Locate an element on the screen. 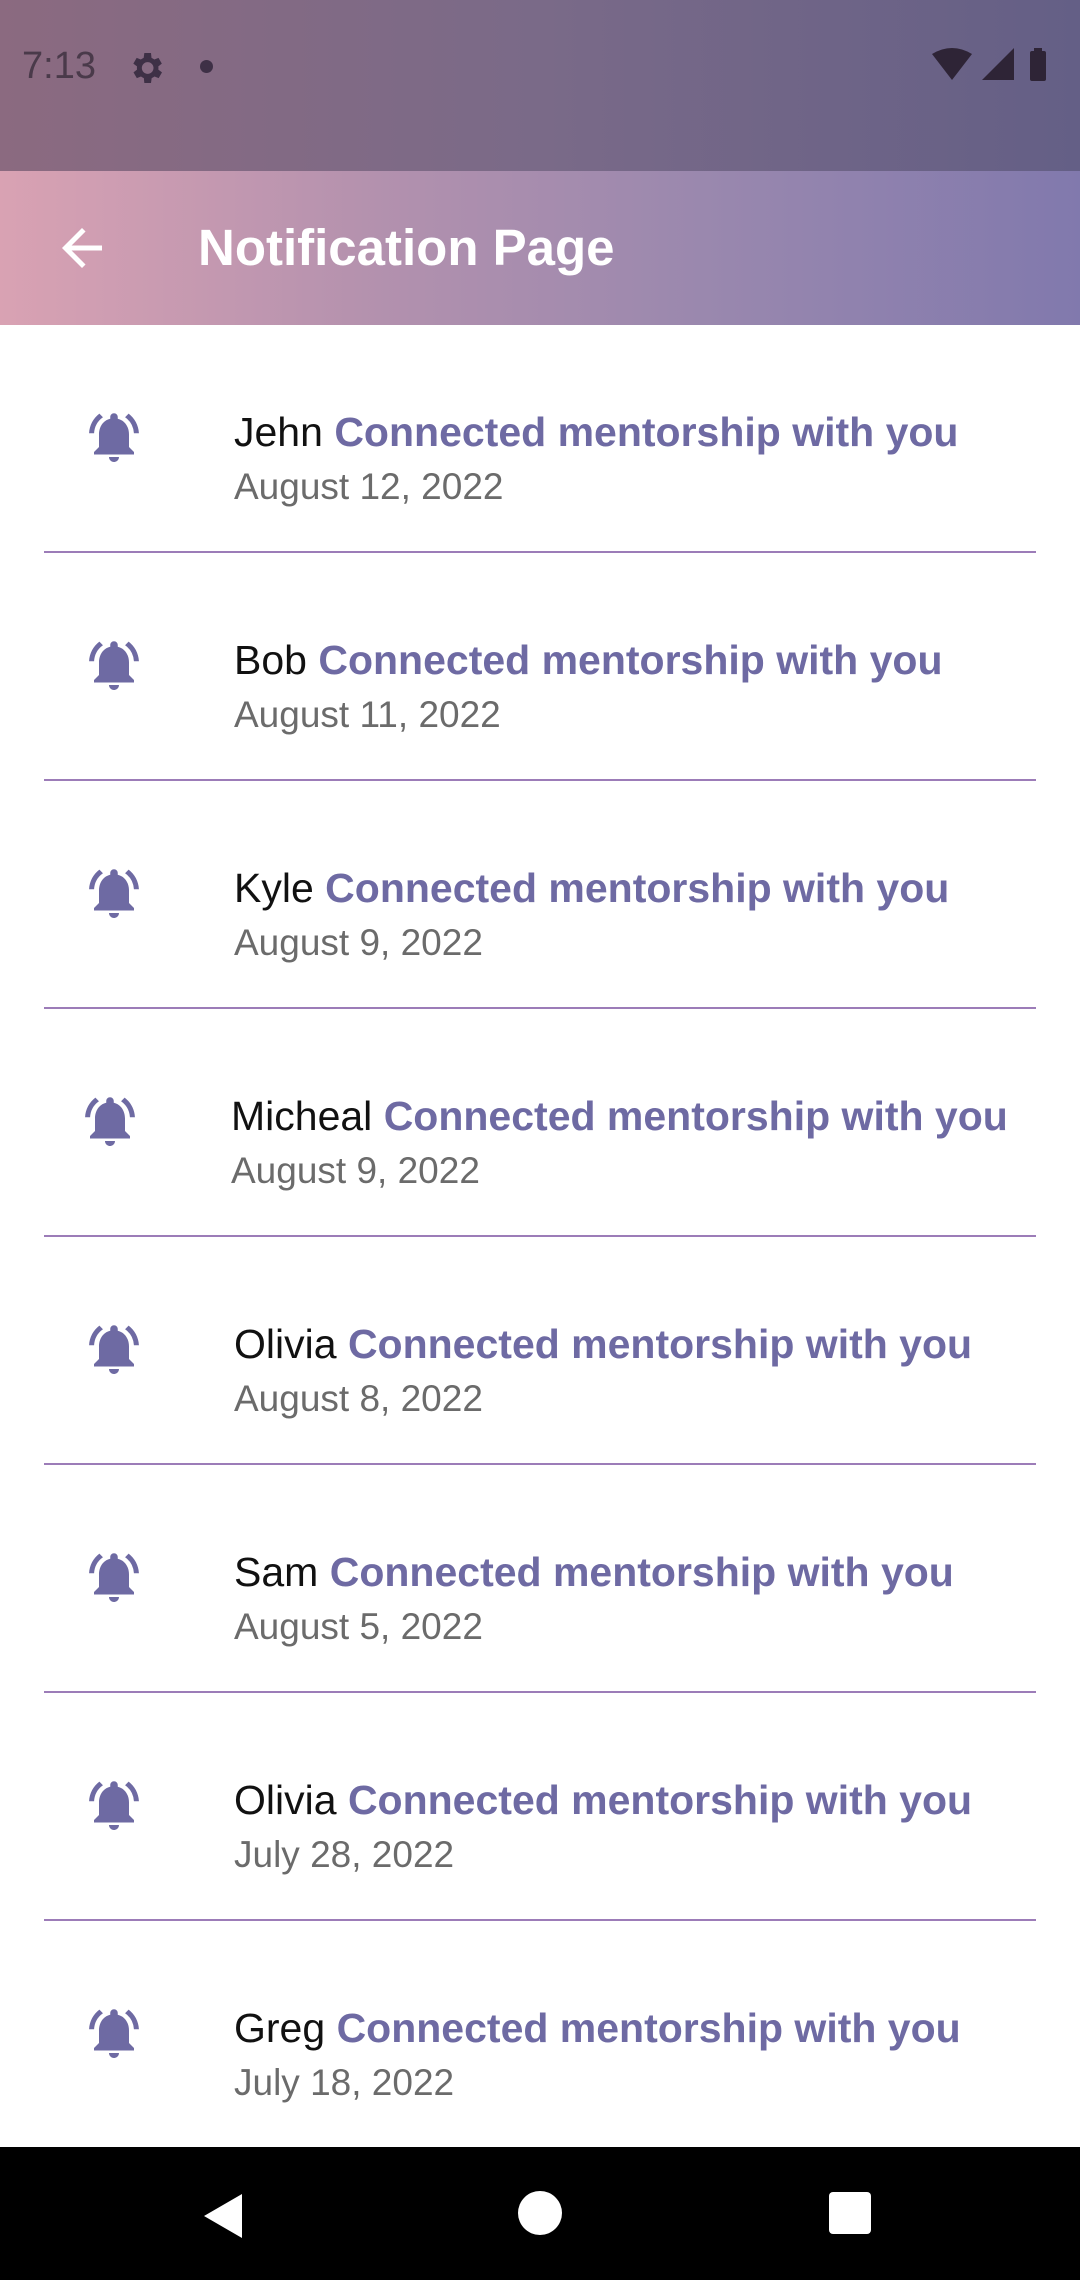 The width and height of the screenshot is (1080, 2280). notification-dot-icon is located at coordinates (206, 66).